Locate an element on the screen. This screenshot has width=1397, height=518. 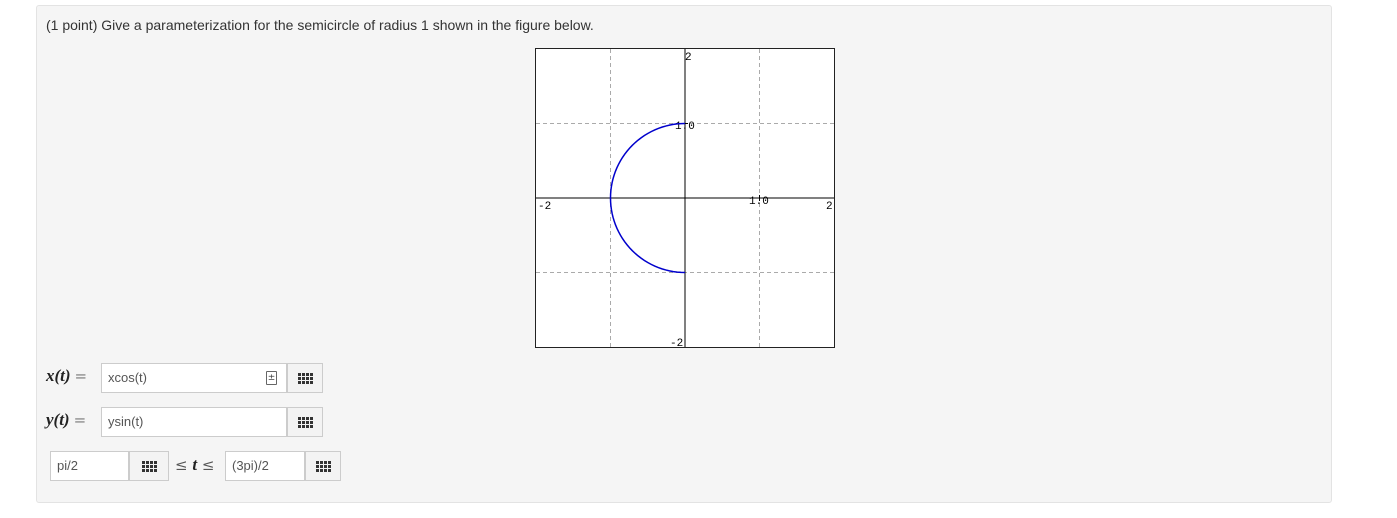
x-tick-label-neg: -2 is located at coordinates (544, 207).